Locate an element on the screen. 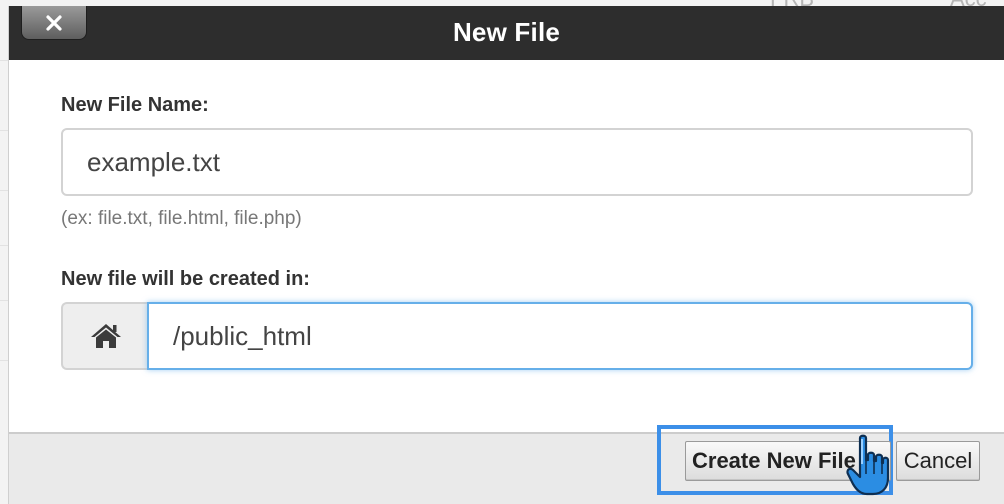 The image size is (1004, 504). cancel-button: Cancel is located at coordinates (938, 461).